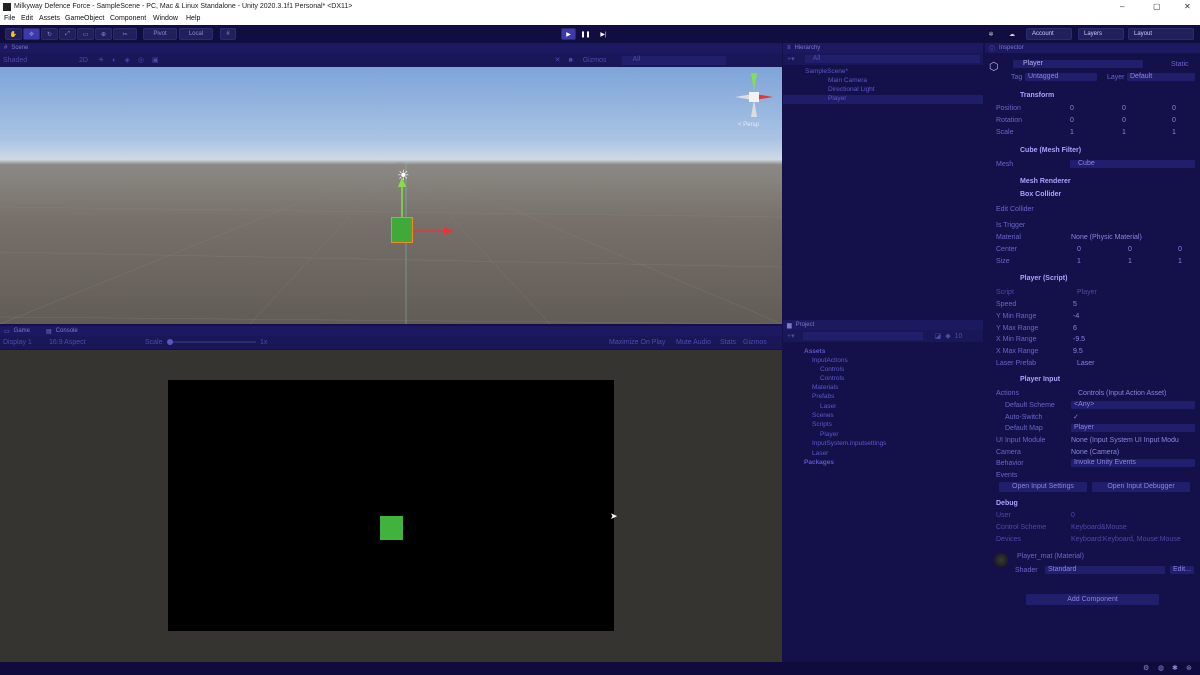 This screenshot has height=675, width=1200. What do you see at coordinates (832, 369) in the screenshot?
I see `project-item: Controls` at bounding box center [832, 369].